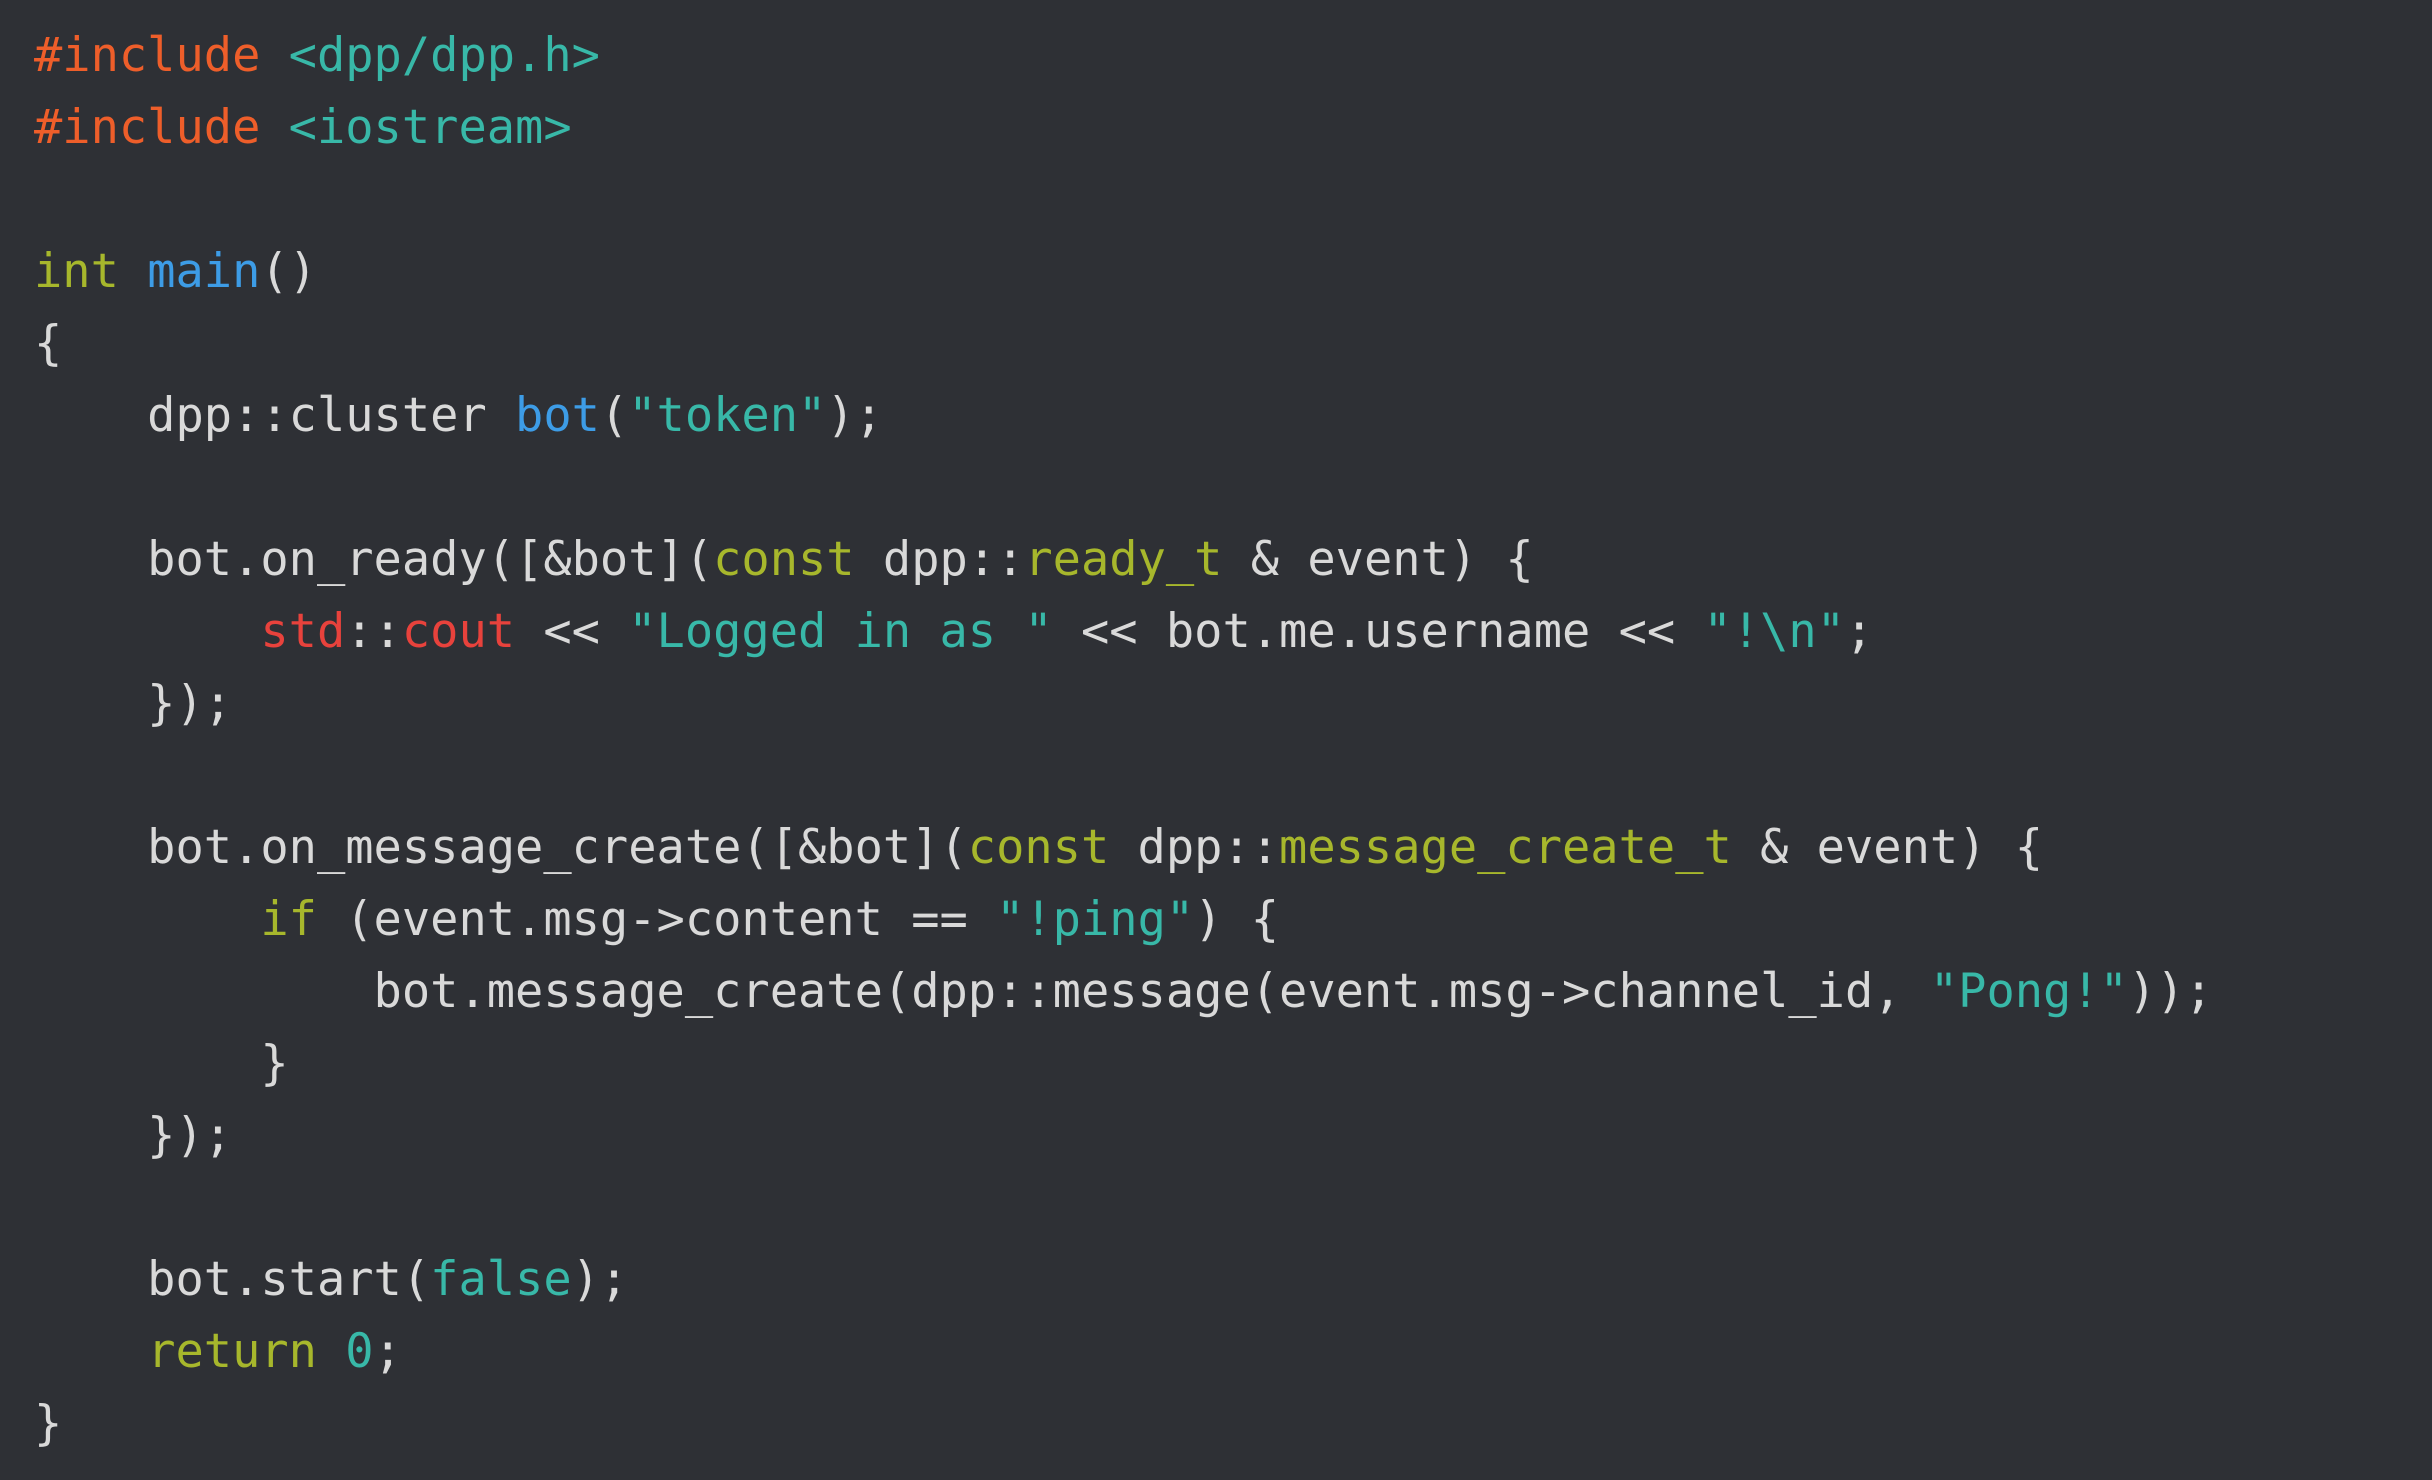  What do you see at coordinates (1233, 272) in the screenshot?
I see `code-line: int main()` at bounding box center [1233, 272].